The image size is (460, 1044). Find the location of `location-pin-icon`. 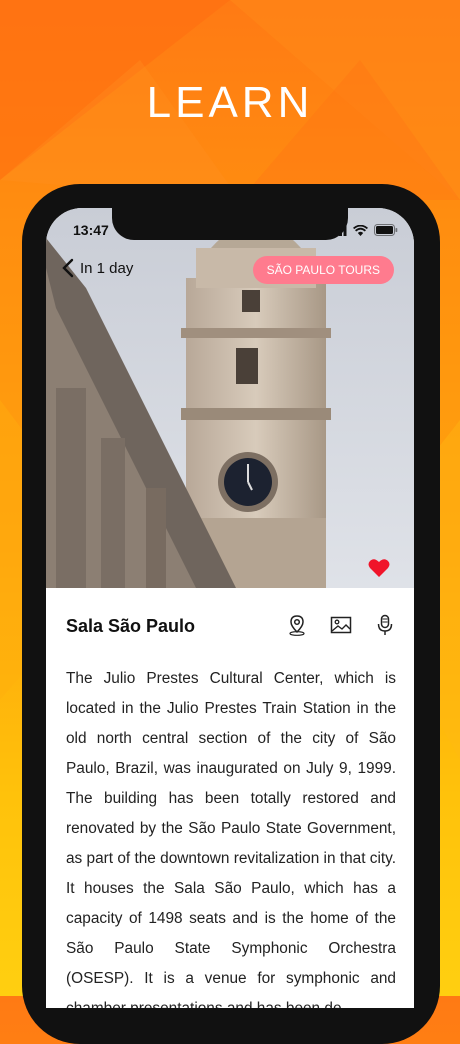

location-pin-icon is located at coordinates (297, 625).